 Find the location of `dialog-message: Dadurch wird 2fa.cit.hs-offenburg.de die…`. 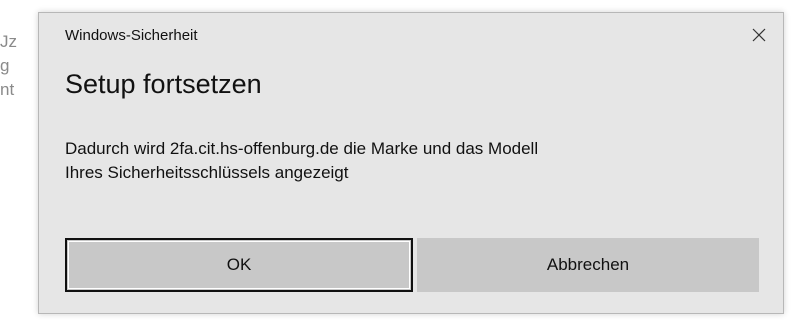

dialog-message: Dadurch wird 2fa.cit.hs-offenburg.de die… is located at coordinates (405, 161).